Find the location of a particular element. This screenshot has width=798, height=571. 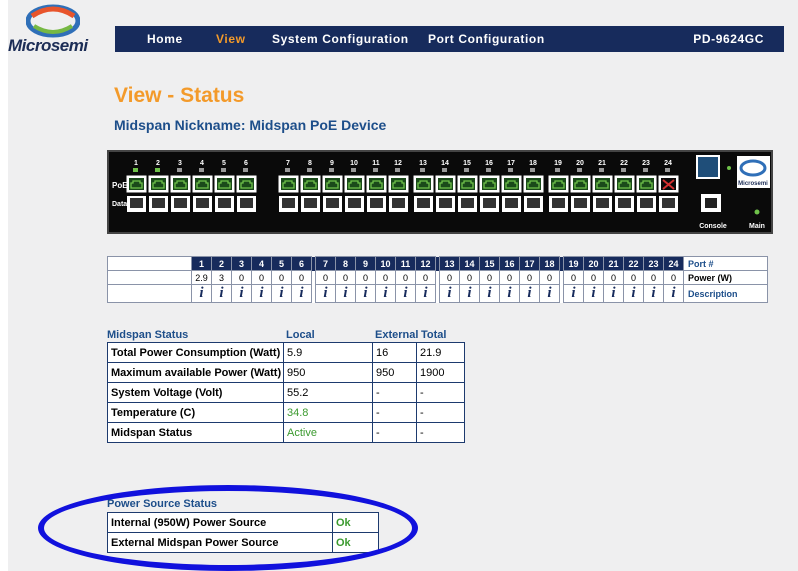

device-port-number: 2 is located at coordinates (158, 163).